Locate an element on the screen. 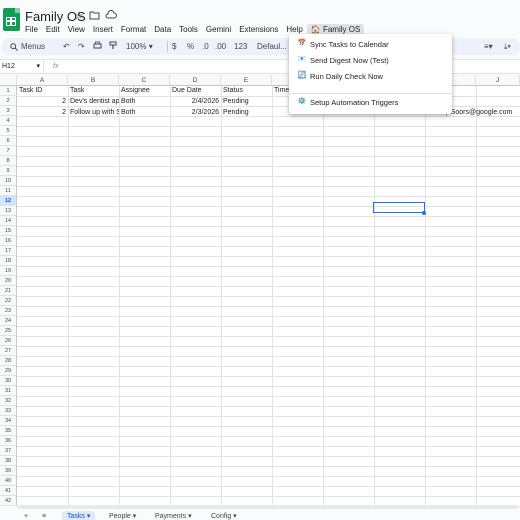  align-icon: ≡▾ is located at coordinates (488, 46).